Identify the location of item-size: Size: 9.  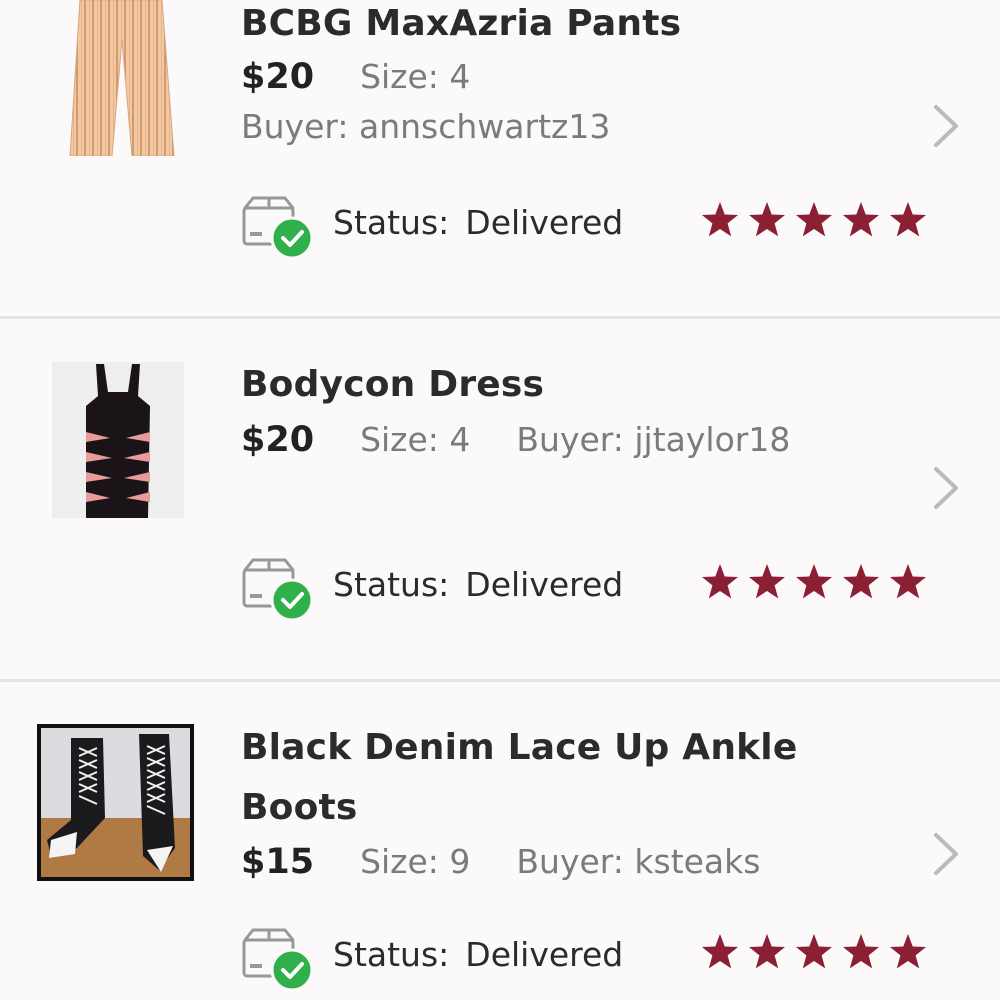
(415, 861).